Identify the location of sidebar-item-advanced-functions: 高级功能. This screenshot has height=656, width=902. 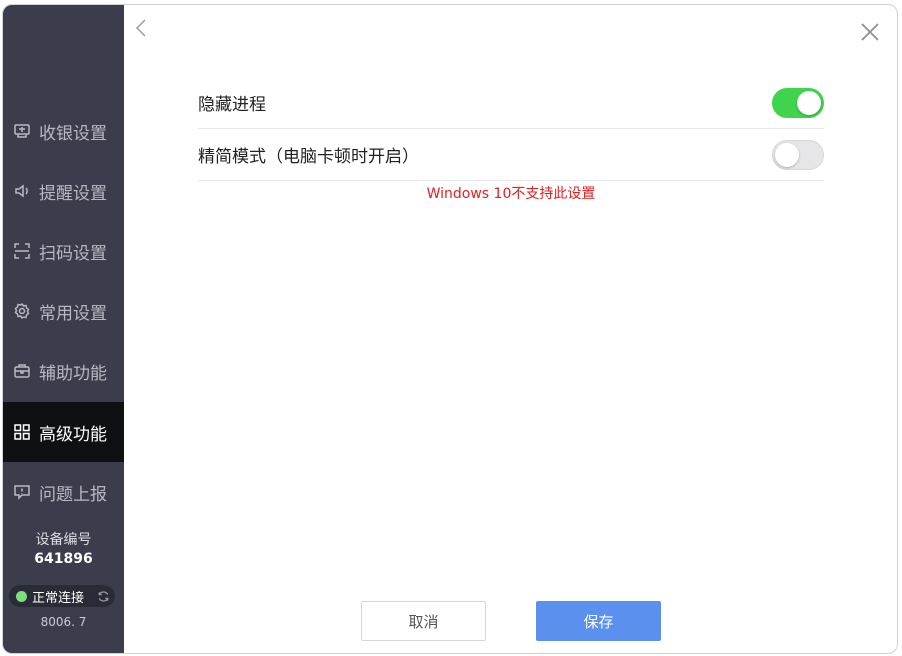
(63, 432).